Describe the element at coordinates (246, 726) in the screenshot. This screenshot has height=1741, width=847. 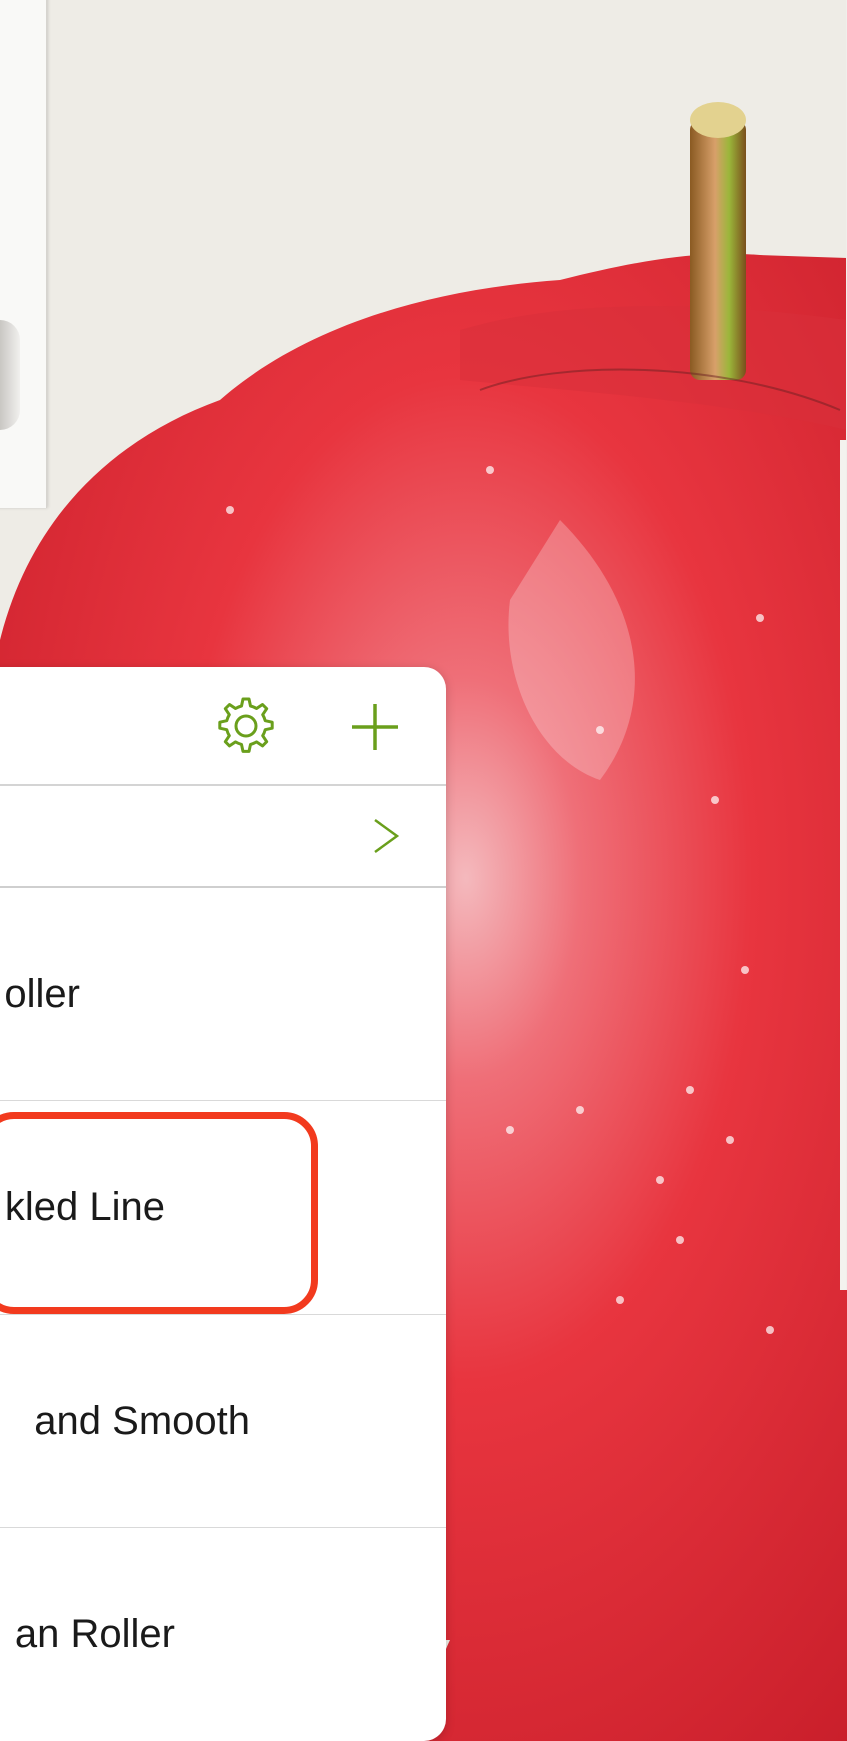
I see `gear-icon` at that location.